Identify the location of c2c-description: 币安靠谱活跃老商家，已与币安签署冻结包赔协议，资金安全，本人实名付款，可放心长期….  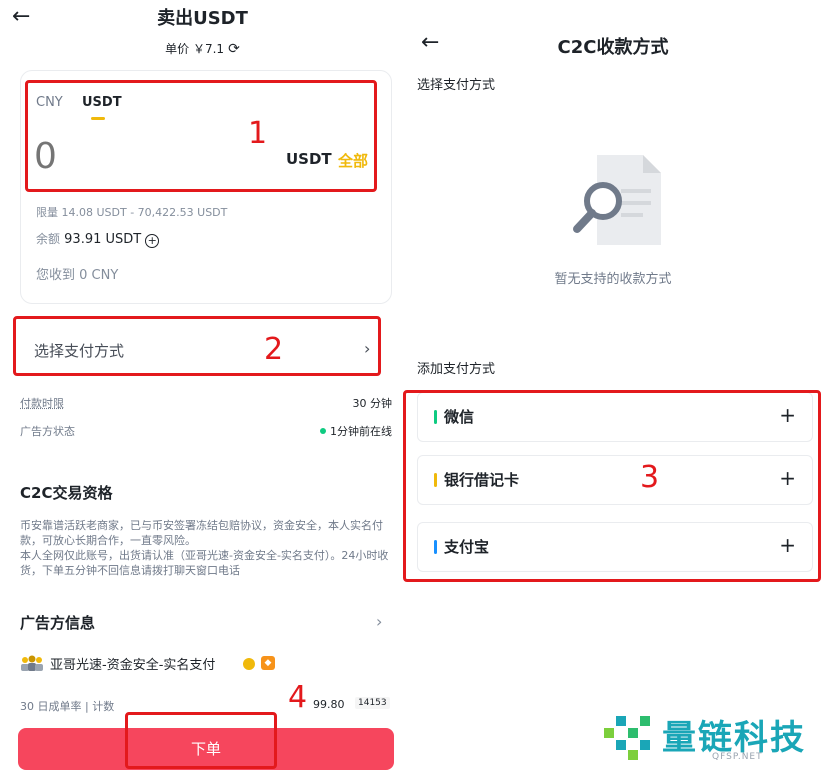
(204, 548).